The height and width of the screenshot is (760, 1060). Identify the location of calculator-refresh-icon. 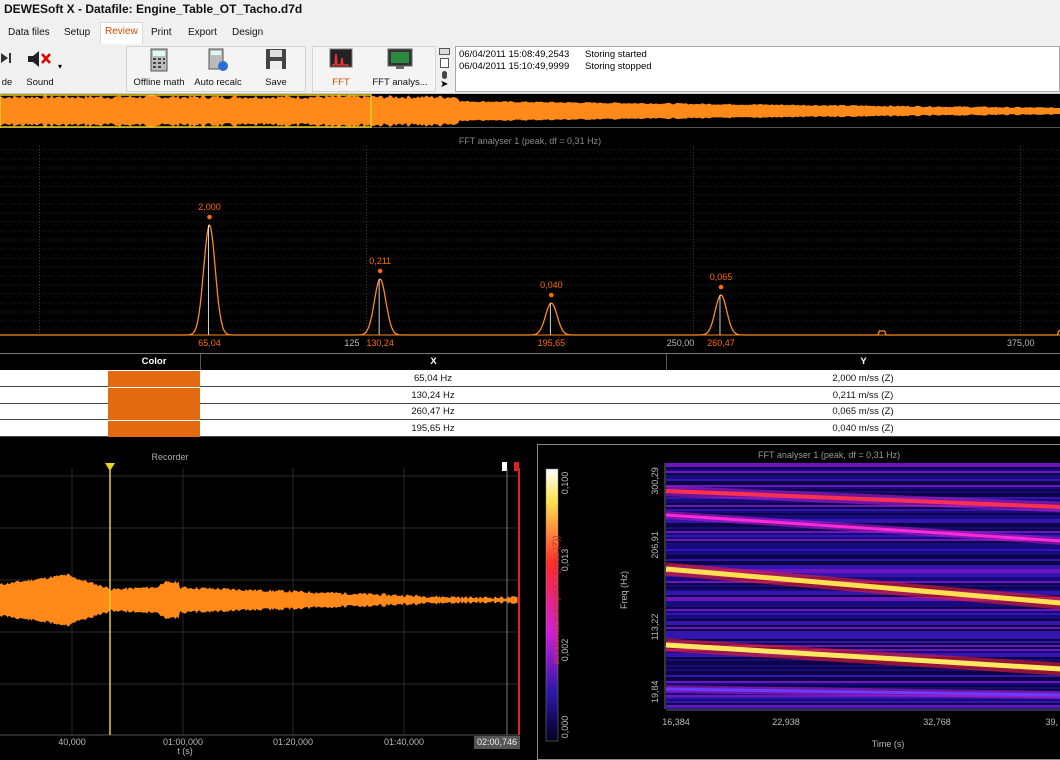
(218, 59).